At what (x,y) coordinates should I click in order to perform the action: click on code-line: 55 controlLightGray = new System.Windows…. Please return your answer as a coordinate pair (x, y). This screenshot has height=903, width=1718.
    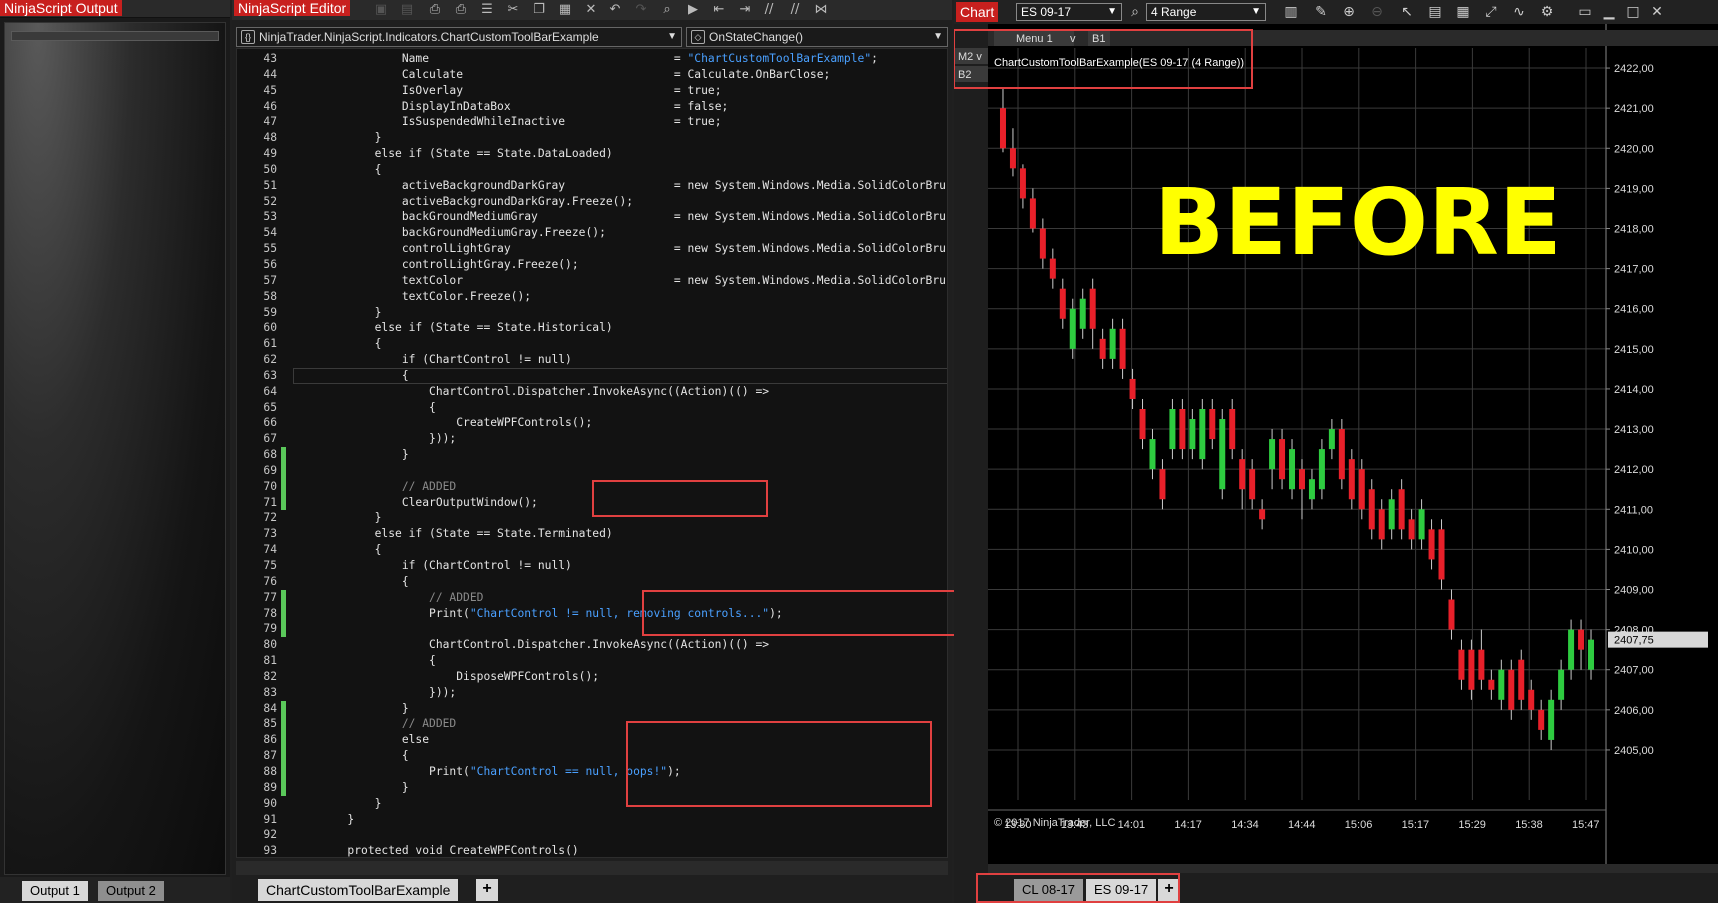
    Looking at the image, I should click on (592, 249).